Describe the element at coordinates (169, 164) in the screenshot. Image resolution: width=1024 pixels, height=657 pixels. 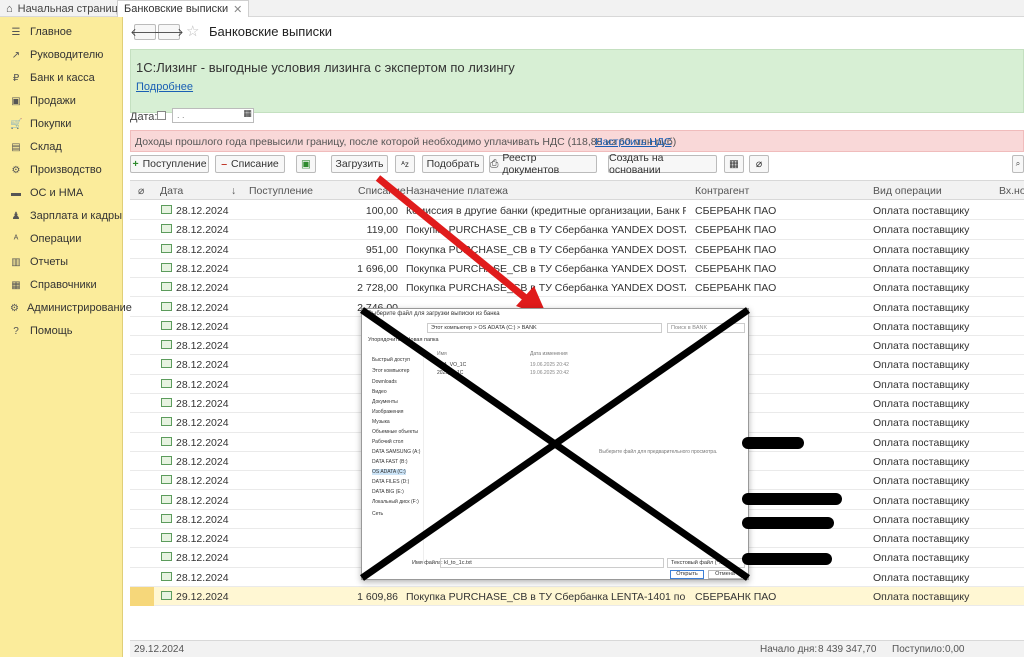
I see `income-button: + Поступление` at that location.